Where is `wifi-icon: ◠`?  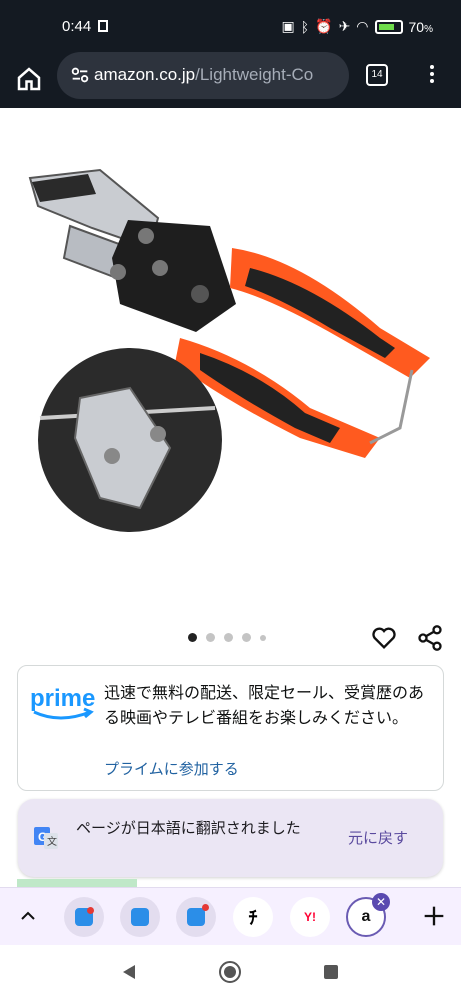 wifi-icon: ◠ is located at coordinates (362, 26).